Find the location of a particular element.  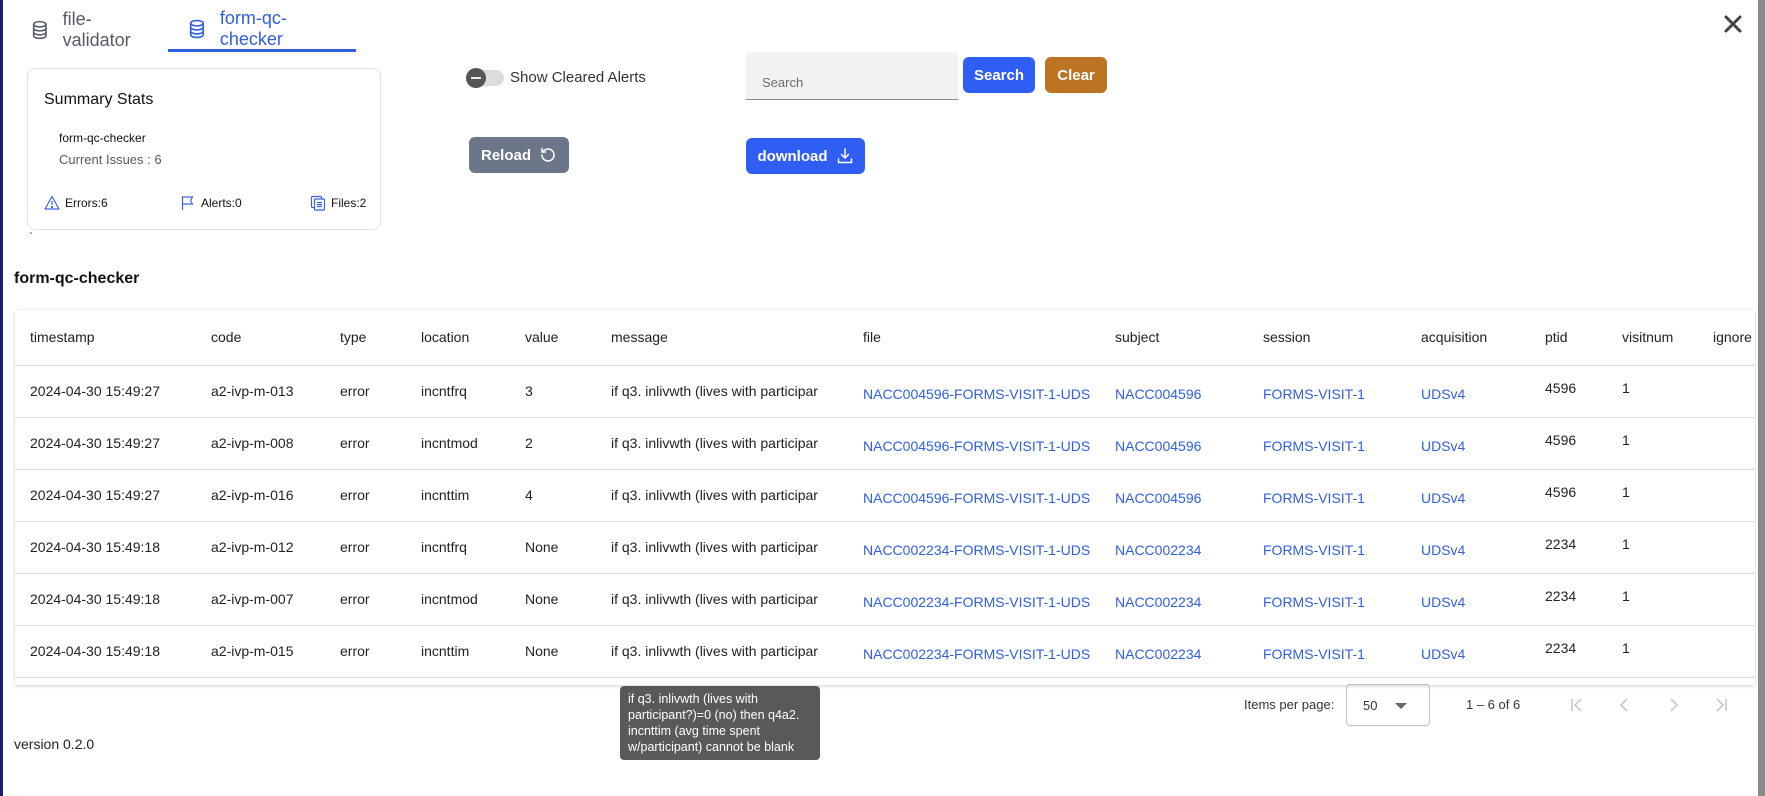

show-cleared-alerts-toggle: Show Cleared Alerts is located at coordinates (556, 77).